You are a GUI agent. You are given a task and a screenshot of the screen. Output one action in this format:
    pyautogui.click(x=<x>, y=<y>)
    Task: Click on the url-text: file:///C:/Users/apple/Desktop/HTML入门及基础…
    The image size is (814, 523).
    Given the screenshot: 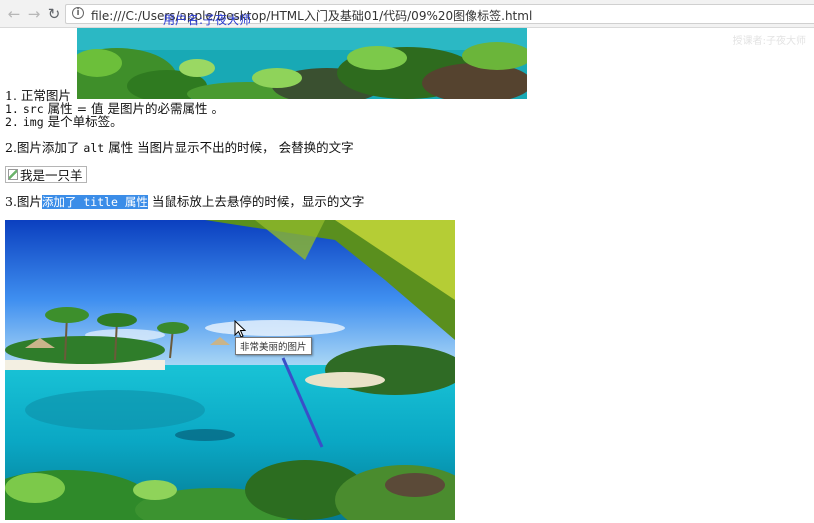 What is the action you would take?
    pyautogui.click(x=311, y=15)
    